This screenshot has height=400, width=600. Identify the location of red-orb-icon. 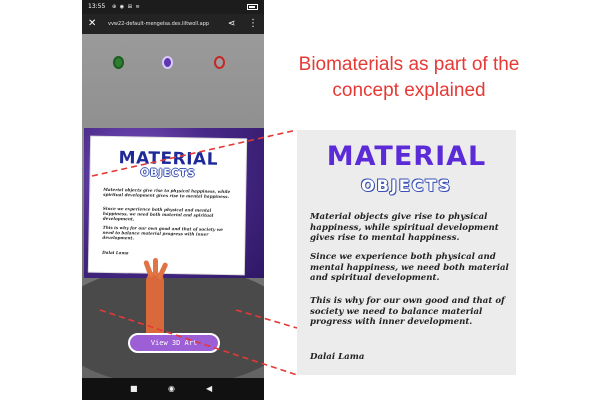
(219, 62).